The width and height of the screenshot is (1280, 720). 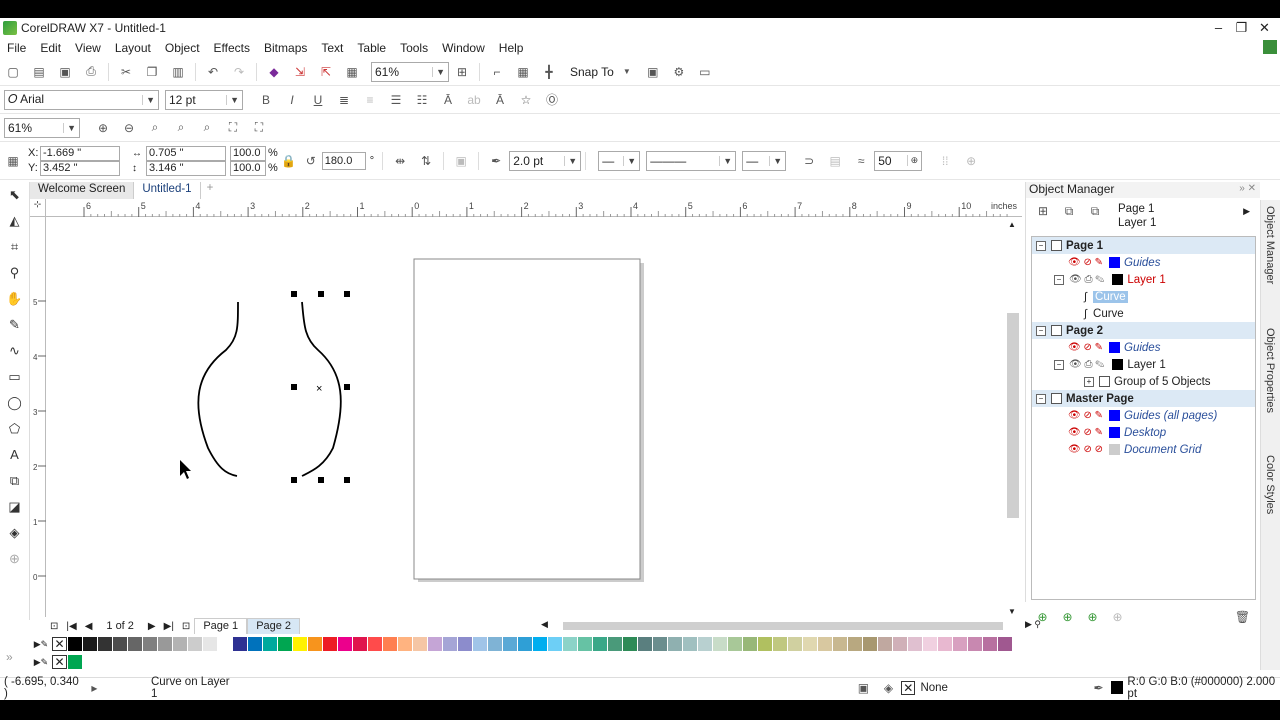 I want to click on menu-help: Help, so click(x=511, y=48).